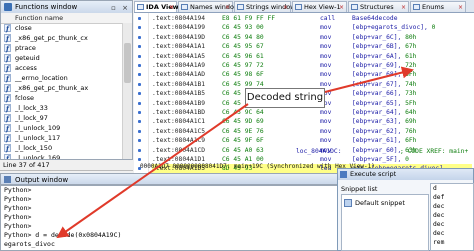  Describe the element at coordinates (127, 63) in the screenshot. I see `scrollbar-thumb` at that location.